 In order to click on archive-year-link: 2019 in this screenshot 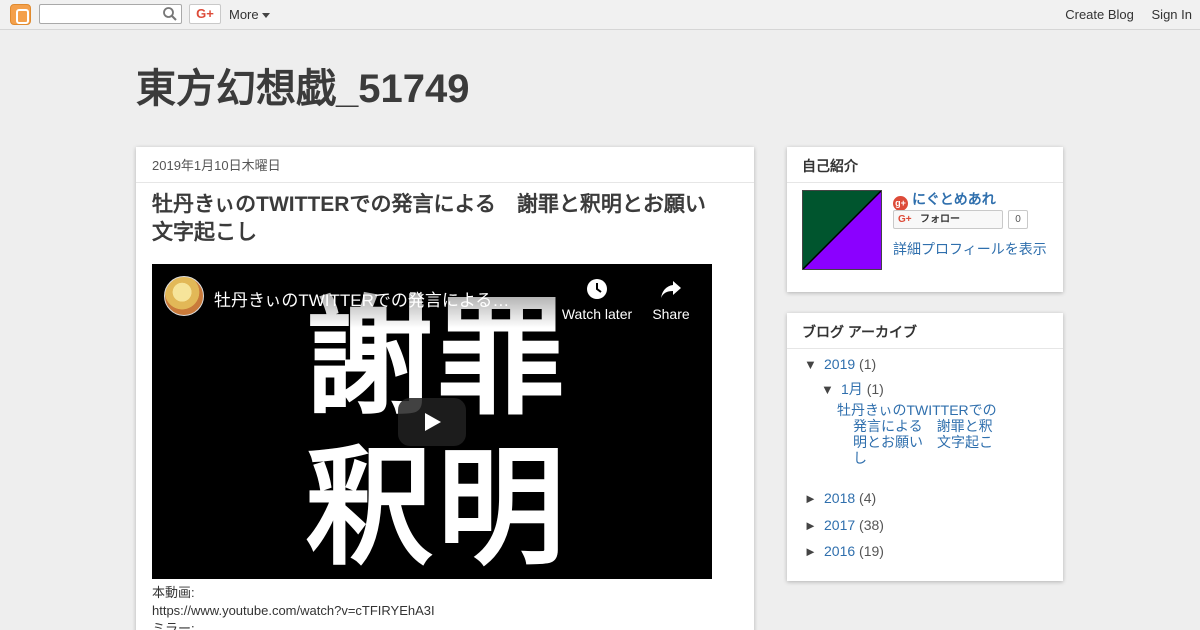, I will do `click(839, 364)`.